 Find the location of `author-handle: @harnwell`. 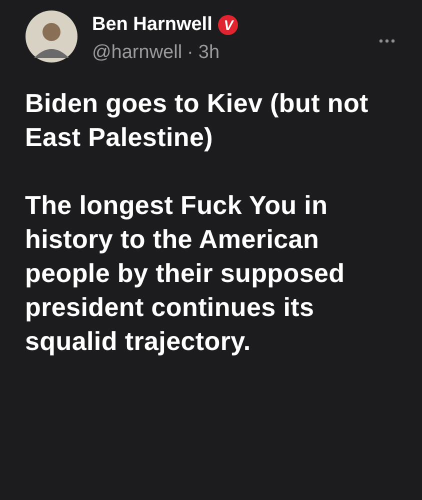

author-handle: @harnwell is located at coordinates (137, 53).